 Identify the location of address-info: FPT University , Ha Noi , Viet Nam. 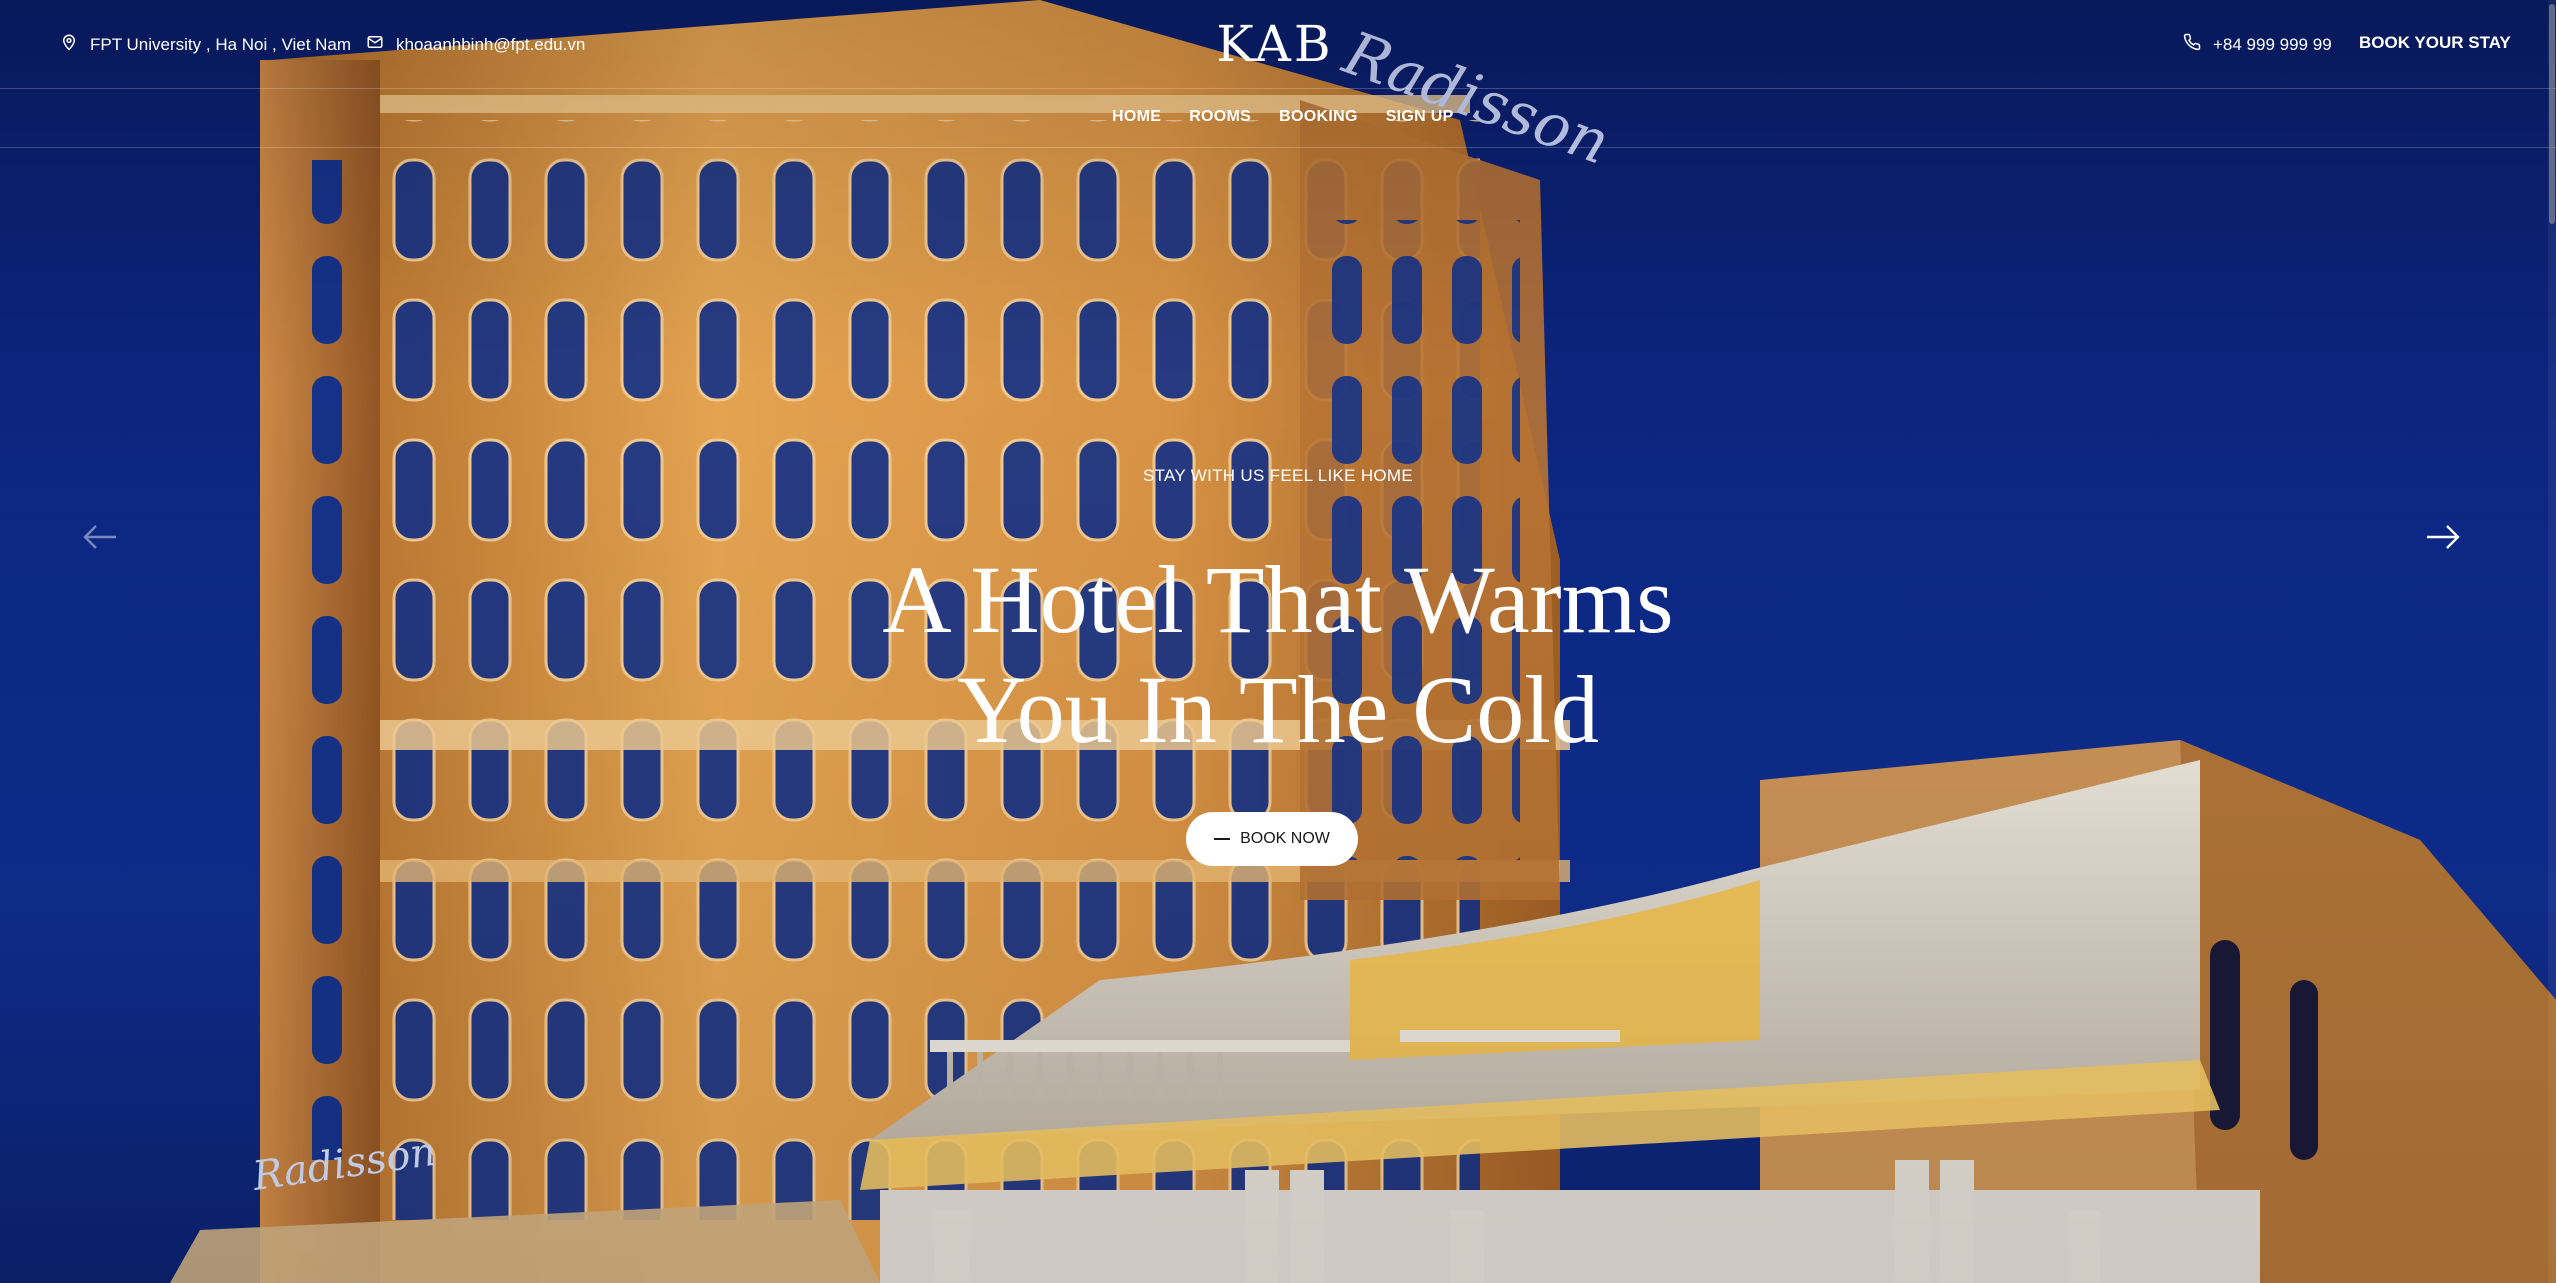
(205, 44).